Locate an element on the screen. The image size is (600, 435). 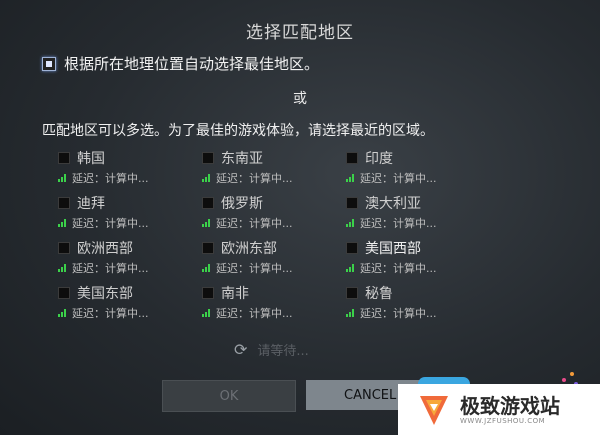
region-name: 美国东部 is located at coordinates (105, 294).